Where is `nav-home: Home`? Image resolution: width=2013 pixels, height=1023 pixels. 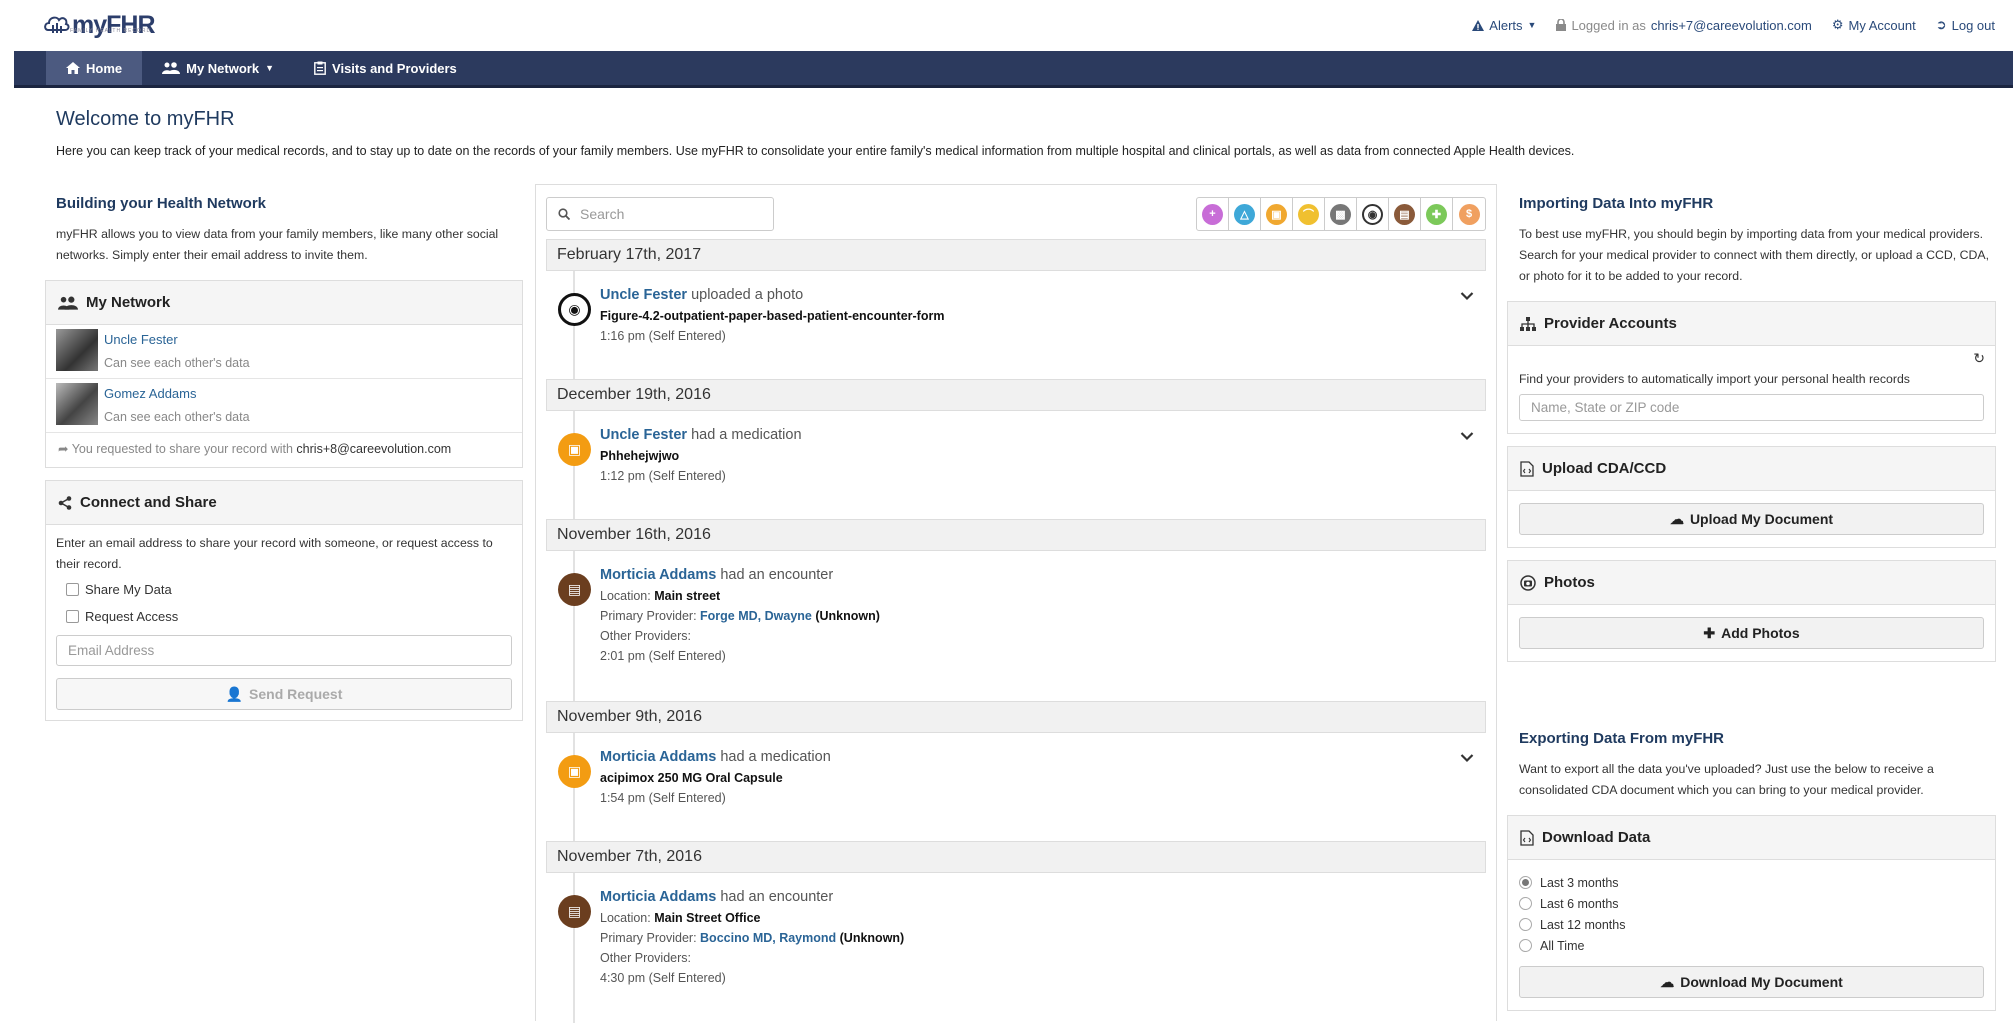 nav-home: Home is located at coordinates (94, 68).